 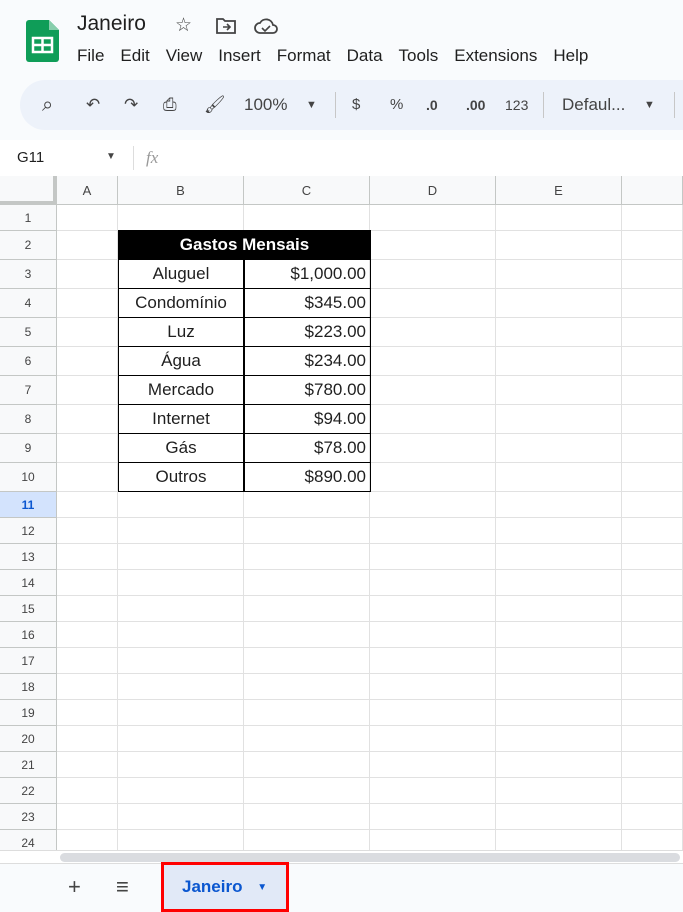 I want to click on row-header: 11, so click(x=28, y=505).